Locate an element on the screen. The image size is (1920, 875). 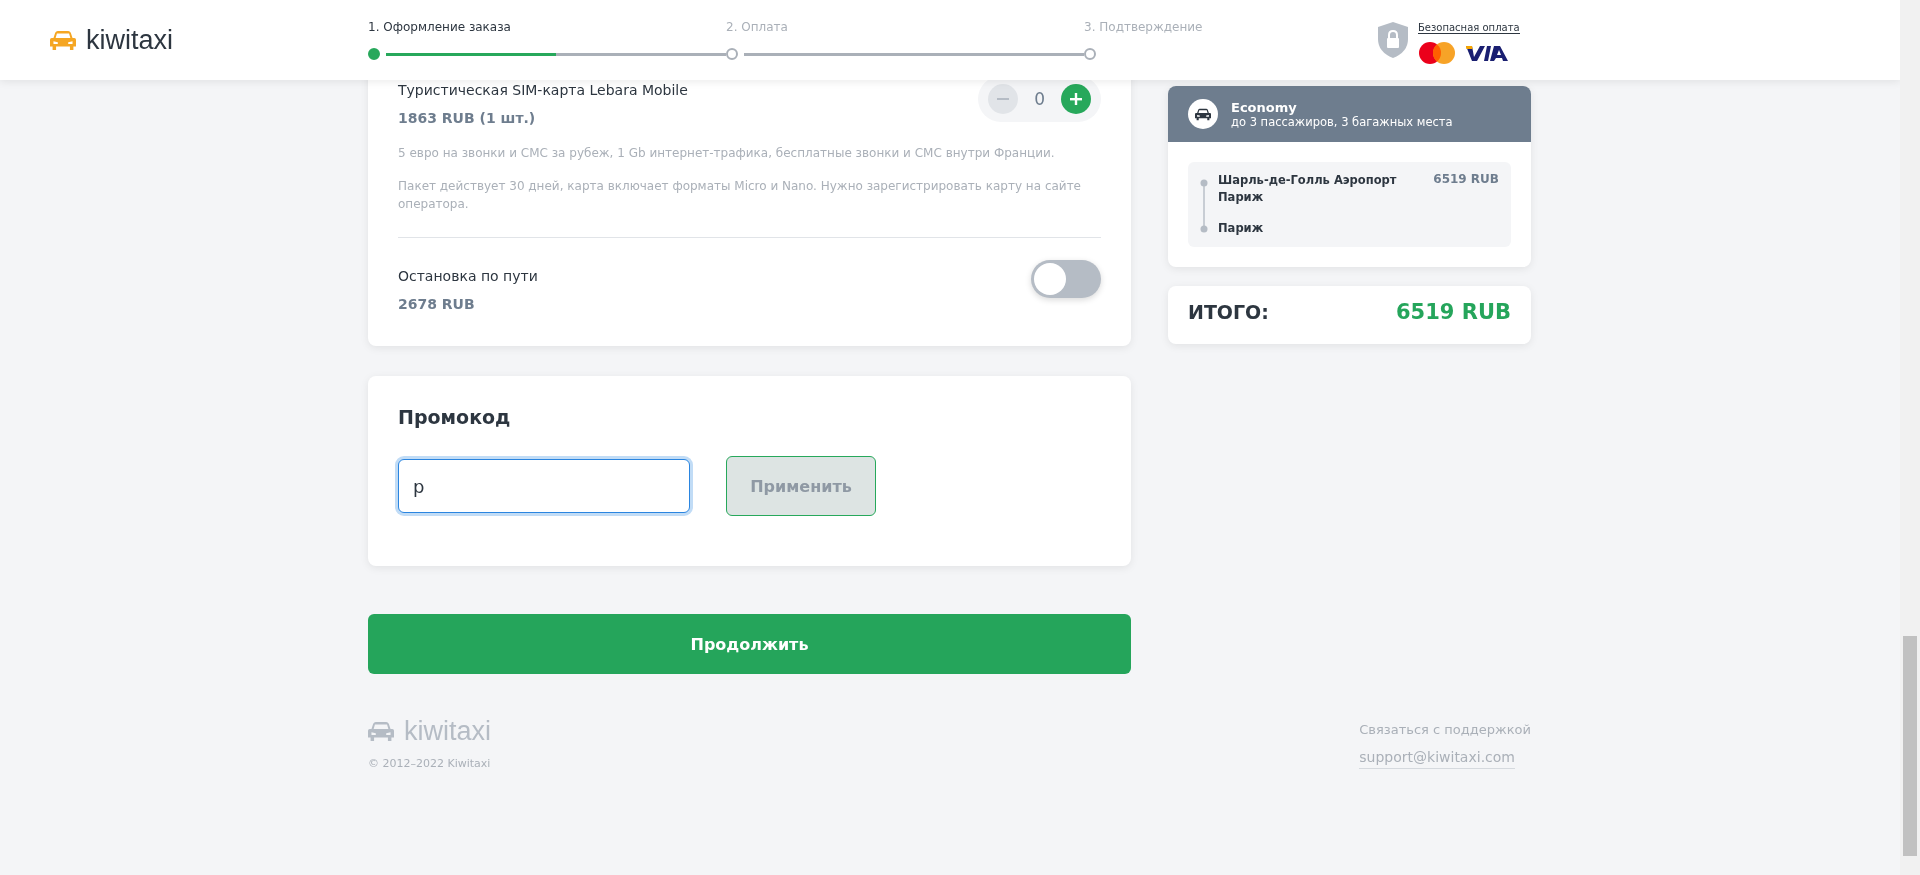
extra-price: 1863 RUB (1 шт.) is located at coordinates (467, 118).